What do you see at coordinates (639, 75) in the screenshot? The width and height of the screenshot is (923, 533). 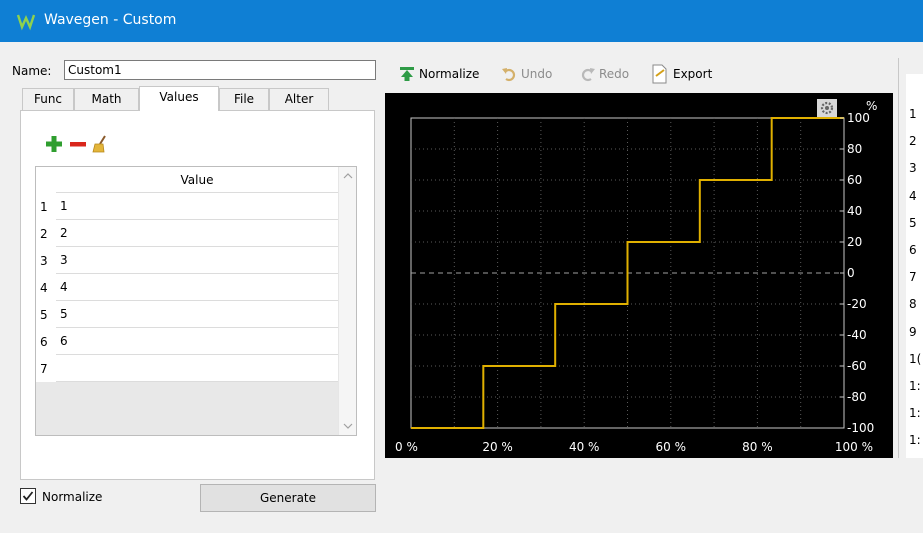 I see `plot-toolbar: Normalize Undo Redo Export` at bounding box center [639, 75].